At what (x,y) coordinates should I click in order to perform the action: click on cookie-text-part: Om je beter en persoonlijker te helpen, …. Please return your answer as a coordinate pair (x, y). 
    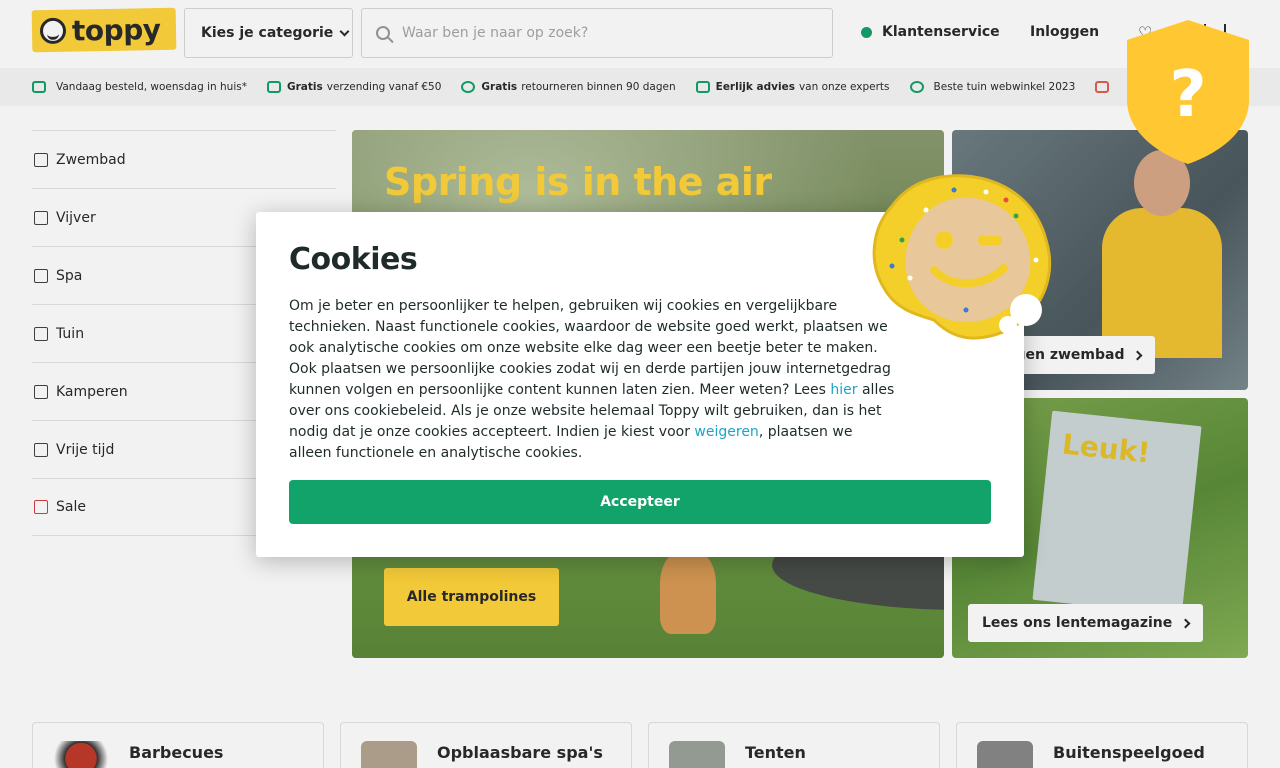
    Looking at the image, I should click on (590, 348).